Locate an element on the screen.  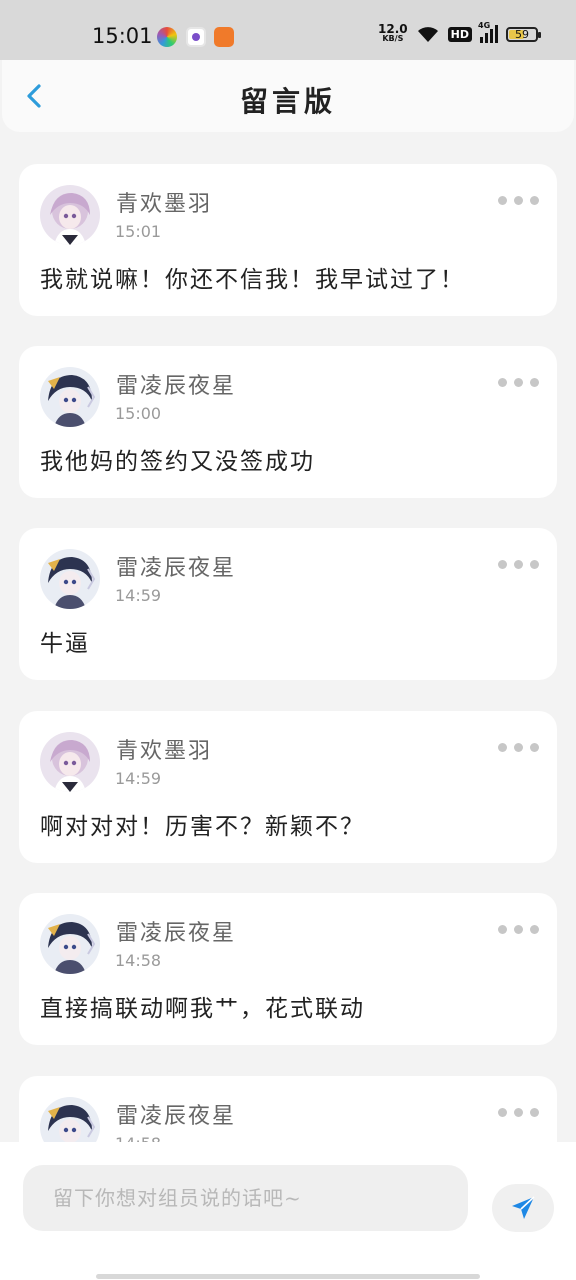
net-speed: 12.0 KB/S is located at coordinates (393, 33).